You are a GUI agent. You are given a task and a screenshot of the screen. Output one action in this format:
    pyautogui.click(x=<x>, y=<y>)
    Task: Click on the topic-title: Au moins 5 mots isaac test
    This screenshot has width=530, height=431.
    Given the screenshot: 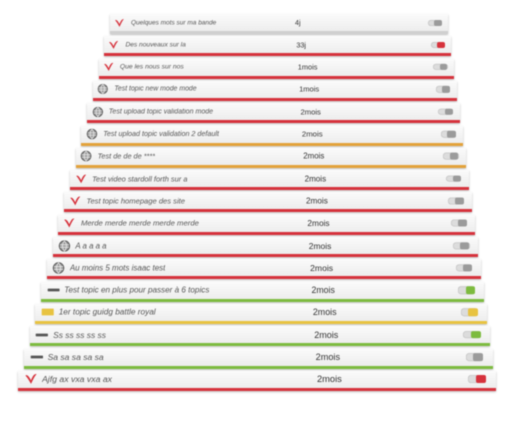 What is the action you would take?
    pyautogui.click(x=117, y=268)
    